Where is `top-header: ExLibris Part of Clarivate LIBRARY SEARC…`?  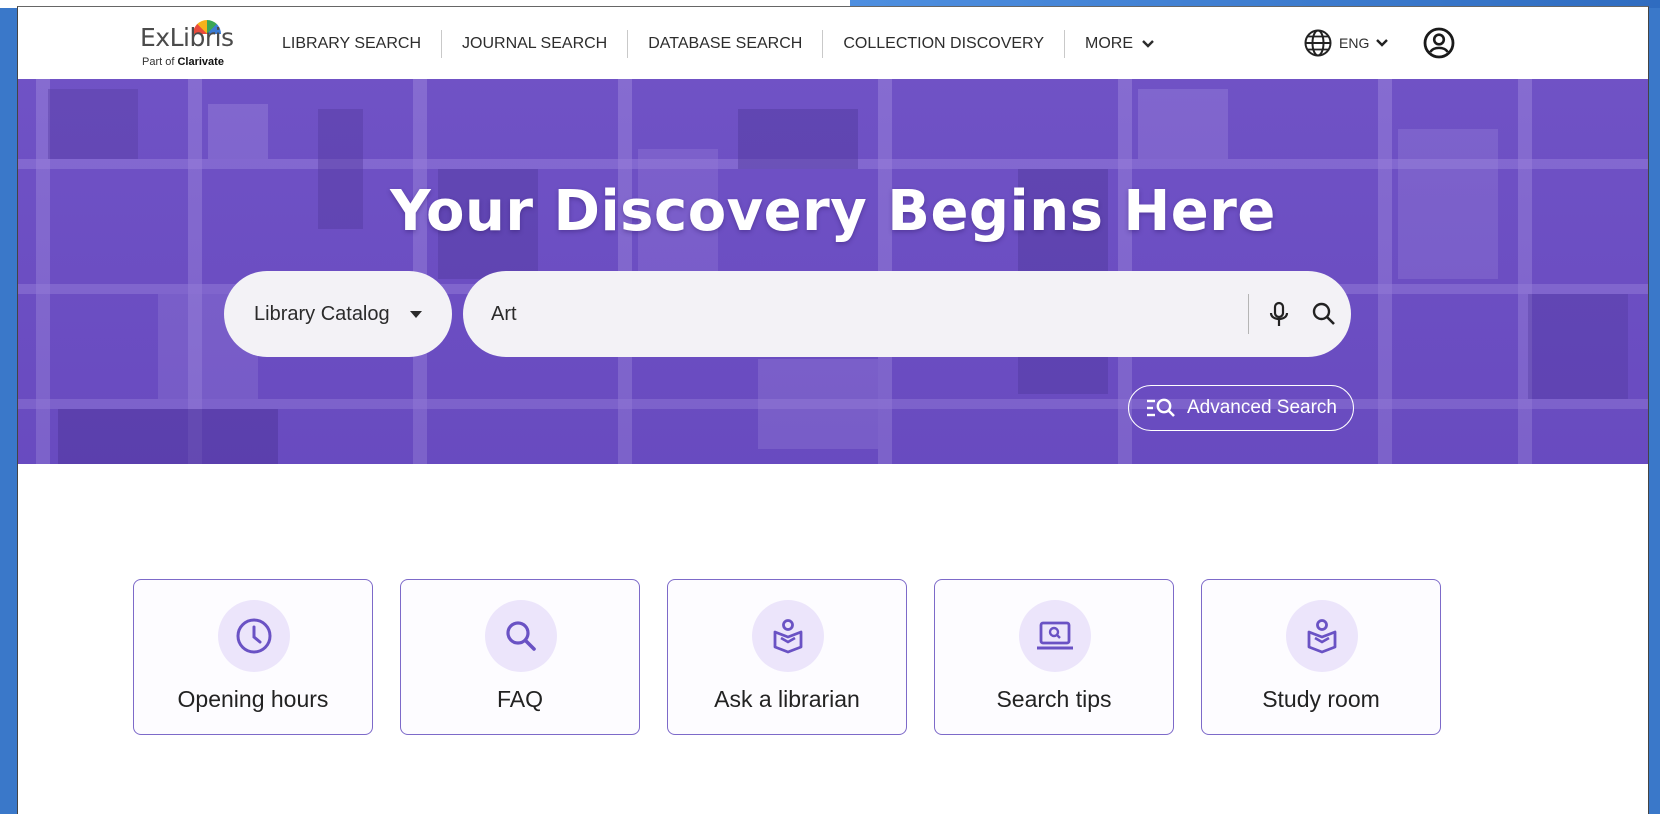 top-header: ExLibris Part of Clarivate LIBRARY SEARC… is located at coordinates (833, 43).